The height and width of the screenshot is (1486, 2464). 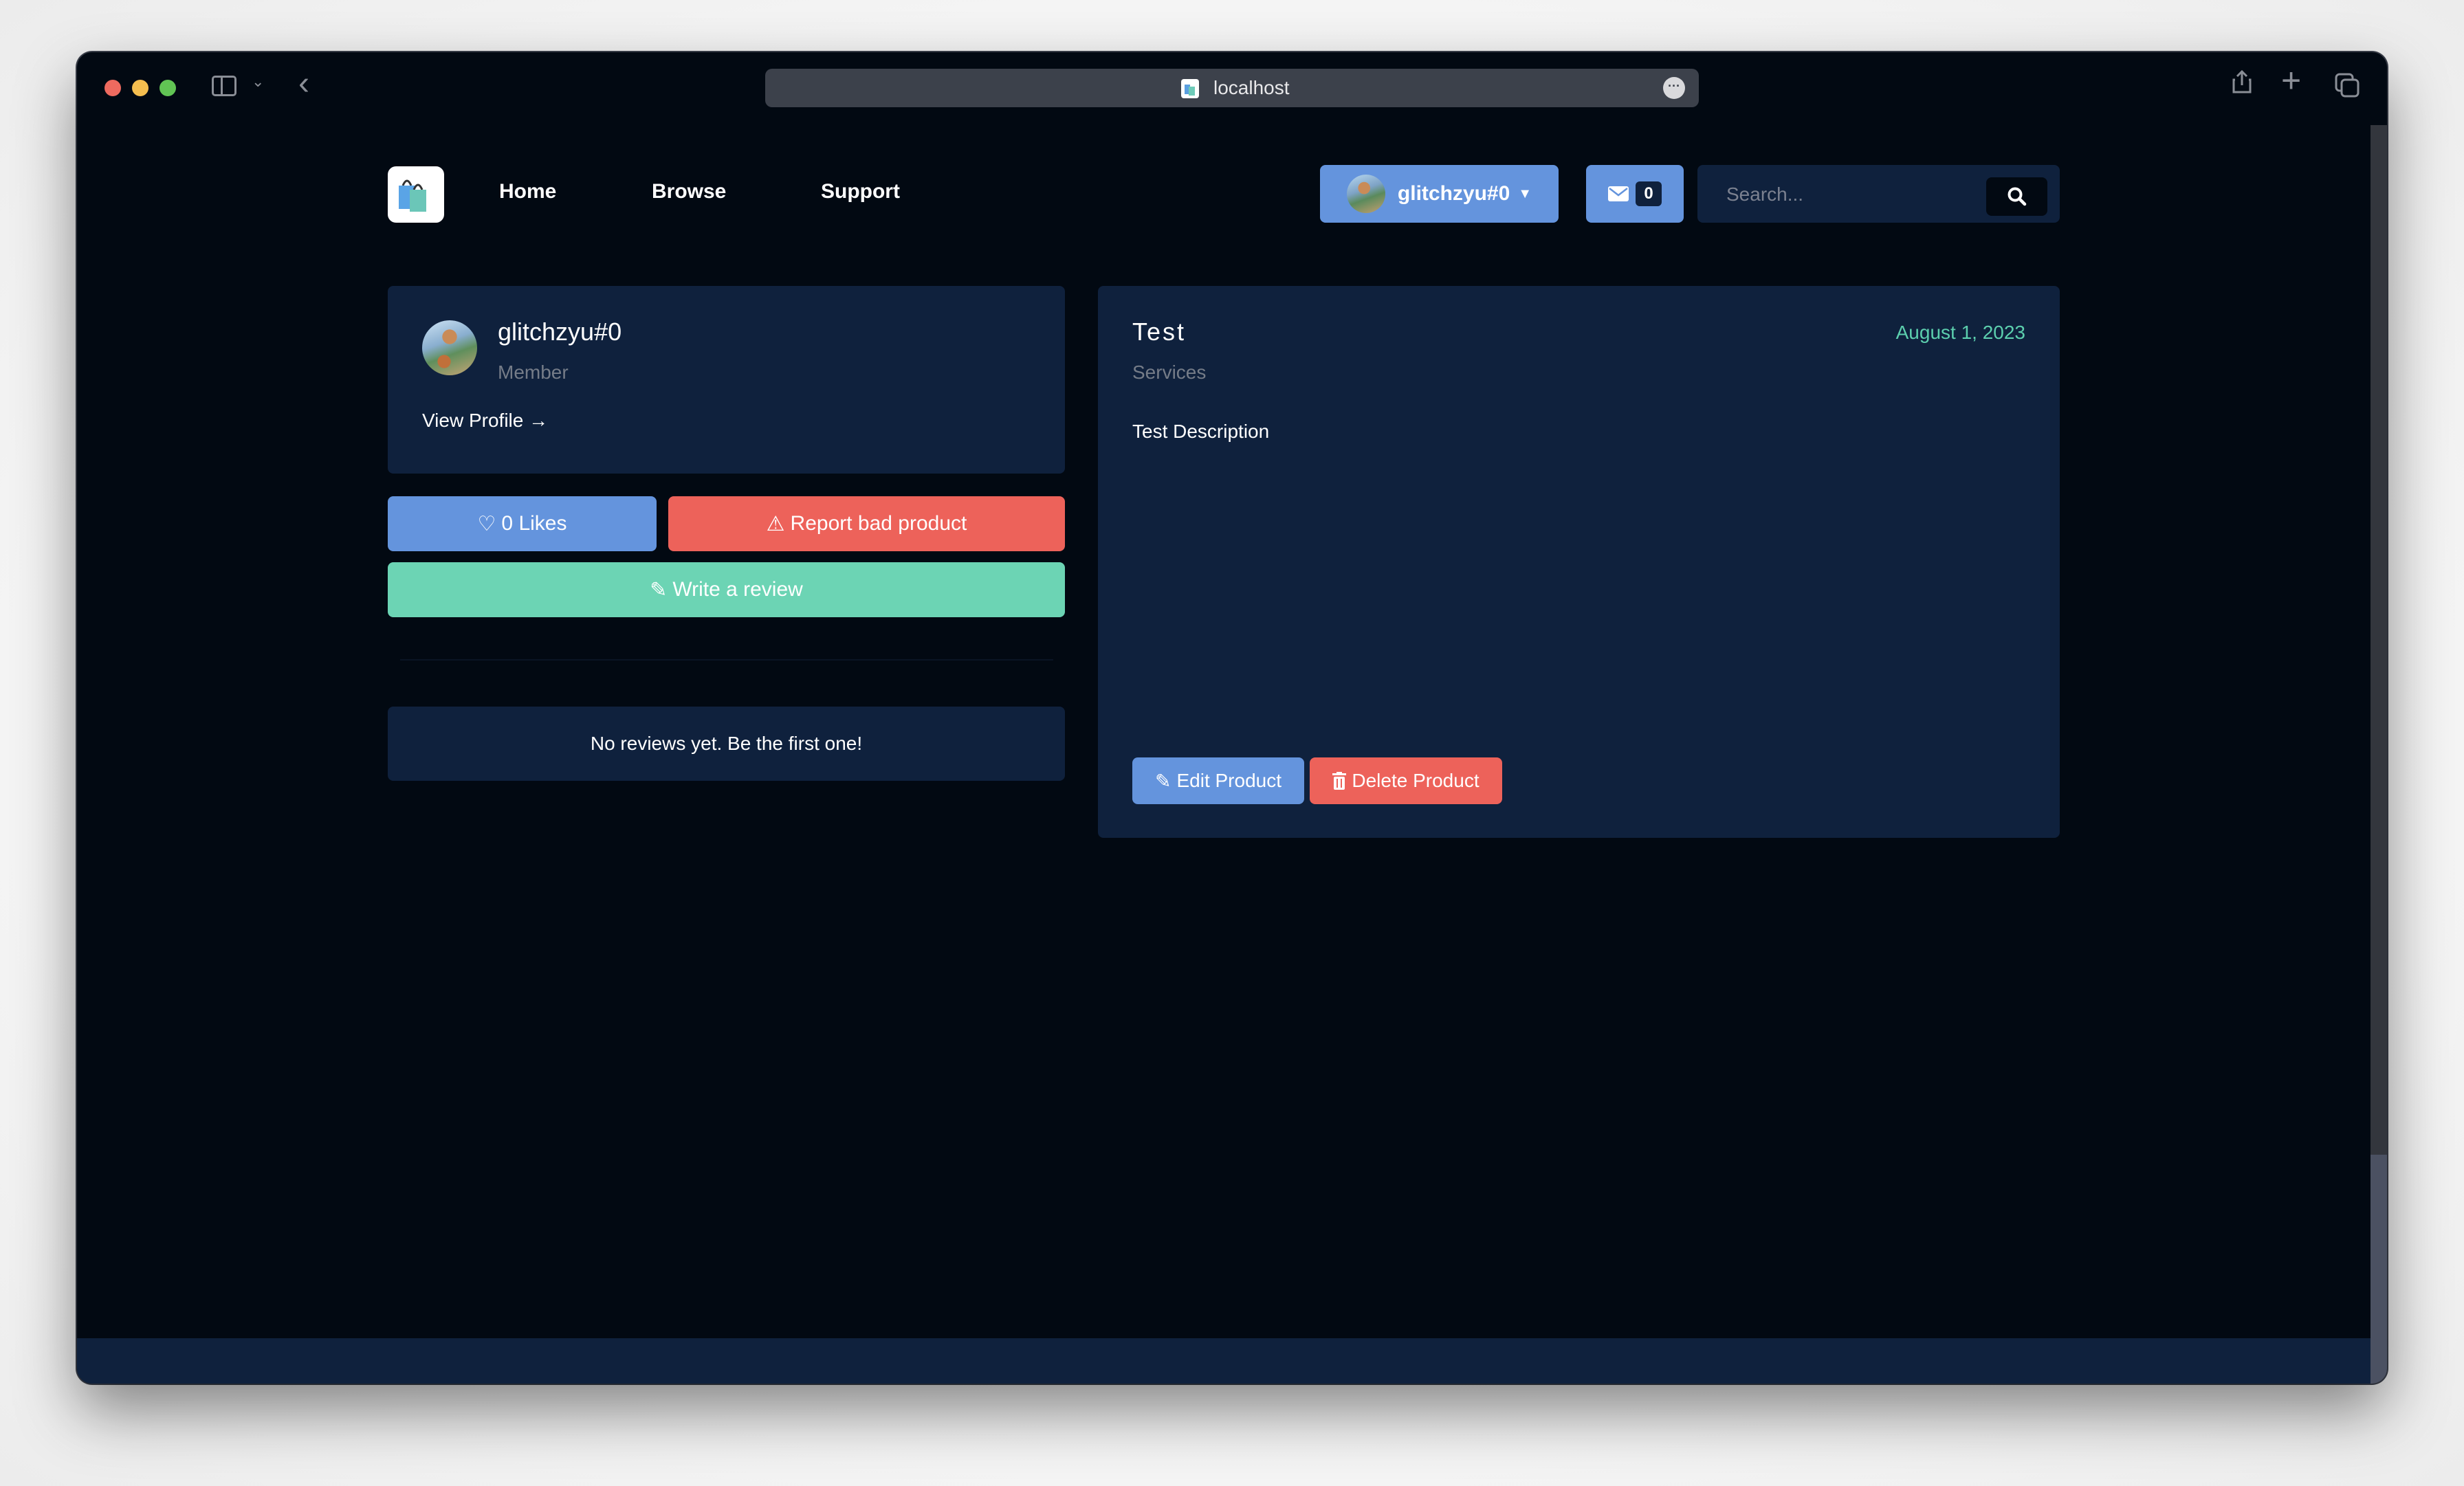 I want to click on user-menu-name: glitchzyu#0, so click(x=1453, y=194).